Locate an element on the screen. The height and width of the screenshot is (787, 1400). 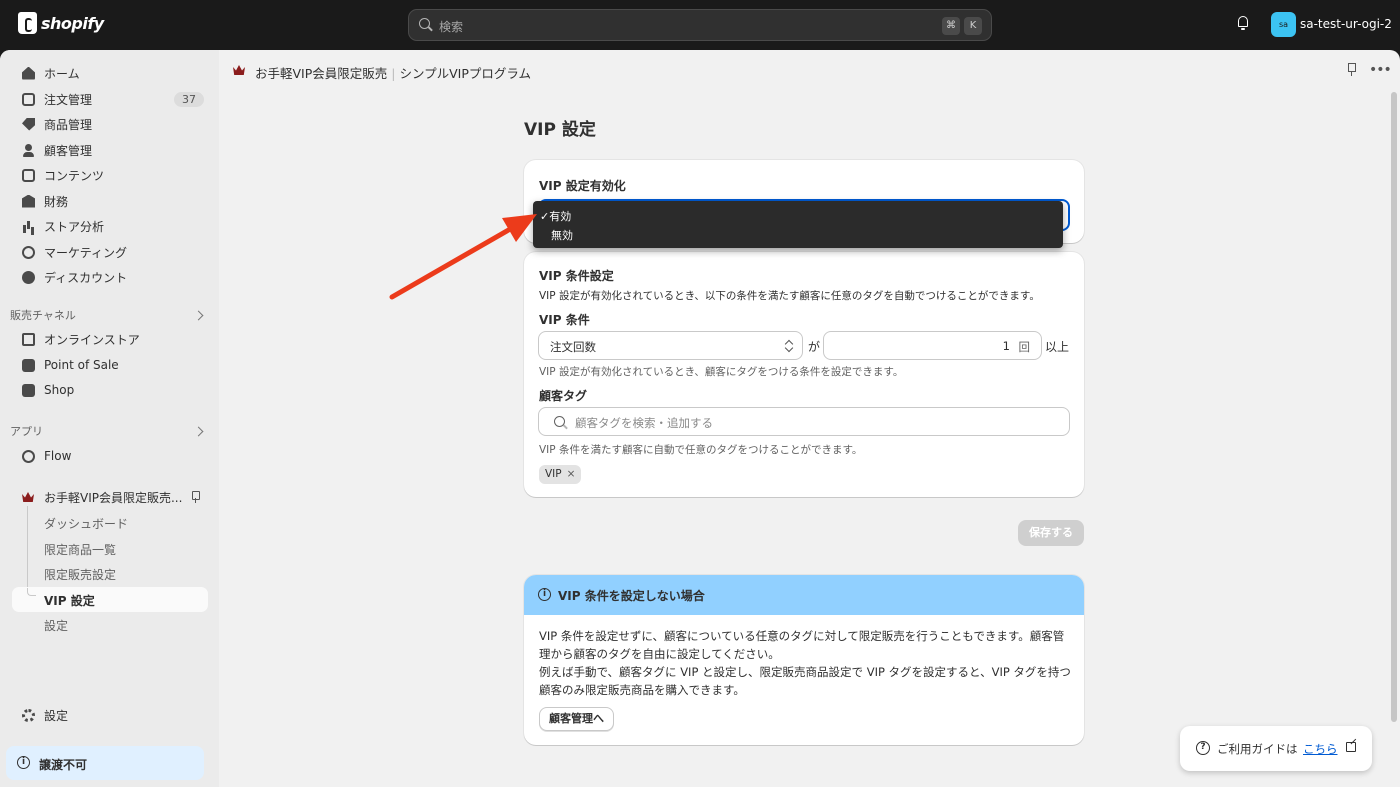
sidebar-item-orders: 注文管理 37 is located at coordinates (110, 99).